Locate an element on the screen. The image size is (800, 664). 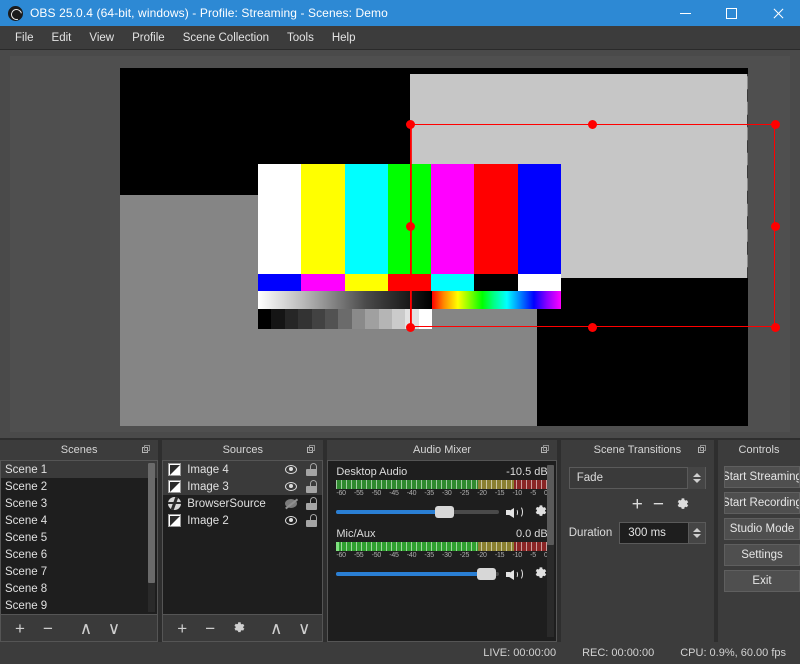
resize-handle-bottom-center is located at coordinates (592, 327).